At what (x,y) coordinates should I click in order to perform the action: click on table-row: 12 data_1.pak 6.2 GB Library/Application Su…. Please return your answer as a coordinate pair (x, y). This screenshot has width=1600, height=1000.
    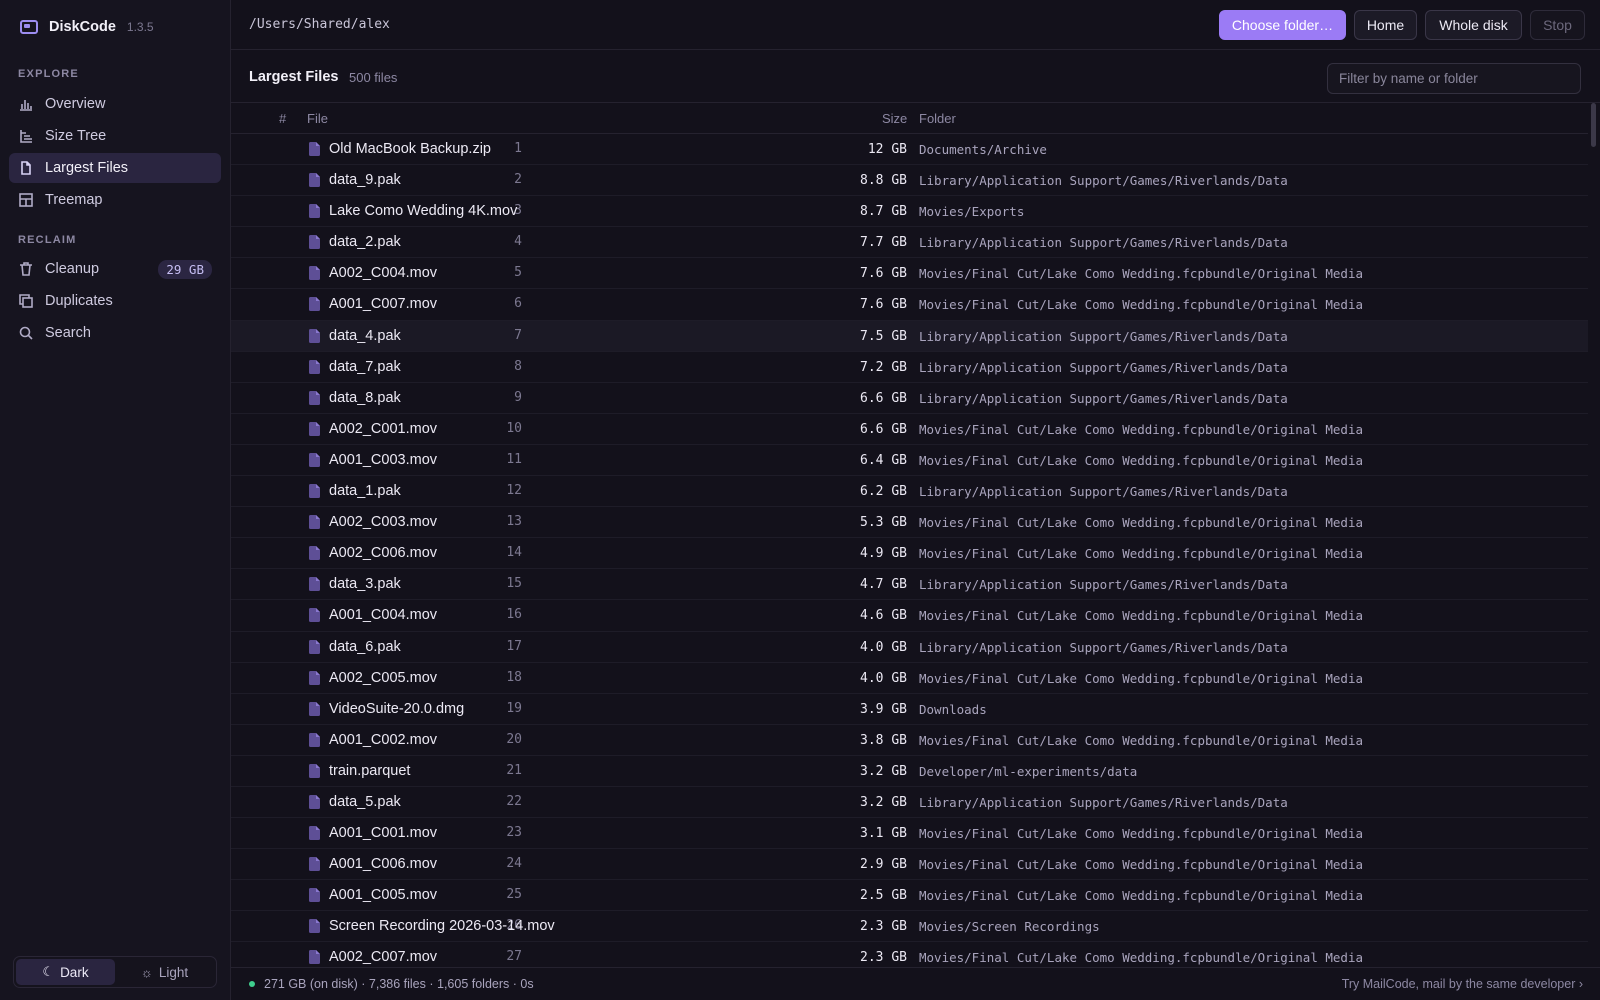
    Looking at the image, I should click on (909, 492).